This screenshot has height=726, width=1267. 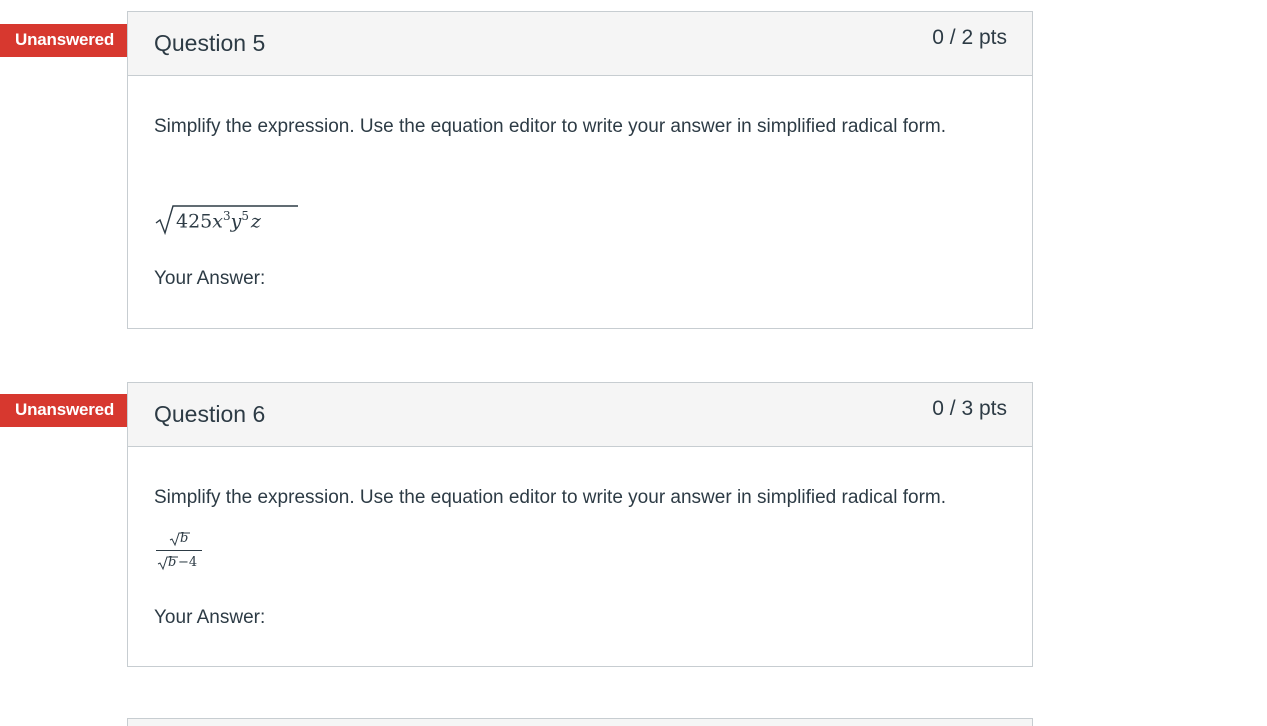 I want to click on numerator-radicand: b, so click(x=184, y=538).